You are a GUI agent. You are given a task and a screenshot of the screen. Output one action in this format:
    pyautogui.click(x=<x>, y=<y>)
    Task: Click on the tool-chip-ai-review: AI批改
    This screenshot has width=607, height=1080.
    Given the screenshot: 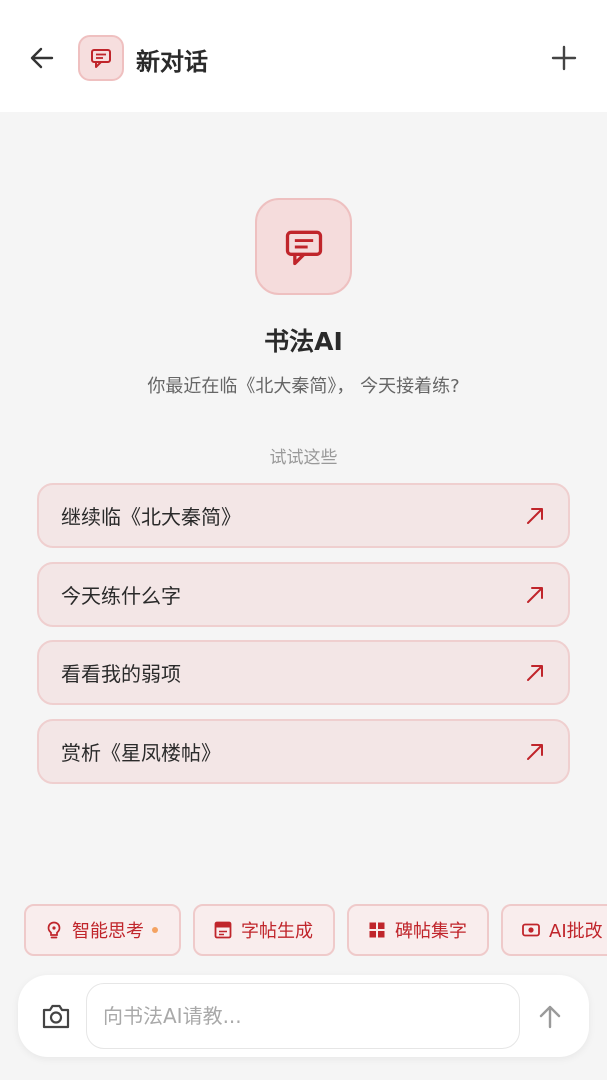 What is the action you would take?
    pyautogui.click(x=554, y=930)
    